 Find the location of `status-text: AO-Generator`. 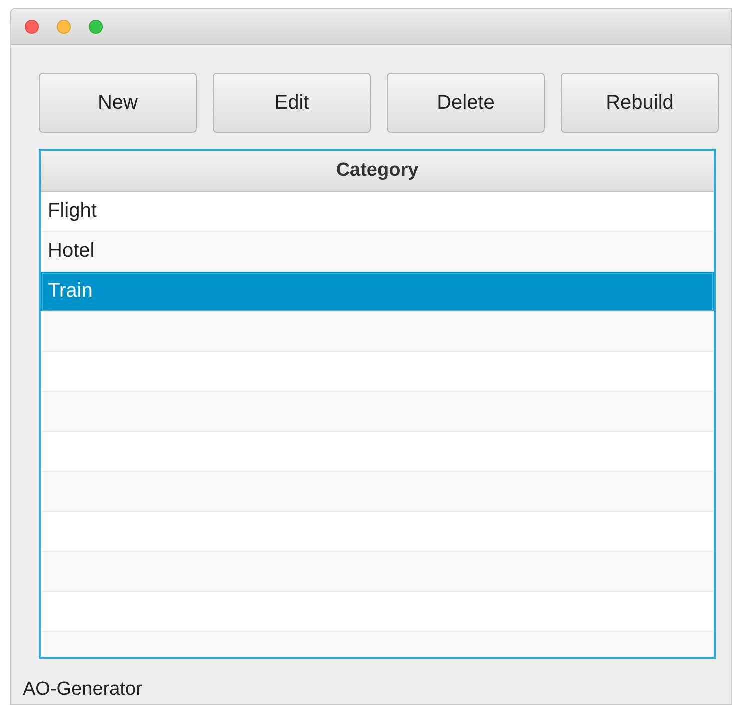

status-text: AO-Generator is located at coordinates (83, 690).